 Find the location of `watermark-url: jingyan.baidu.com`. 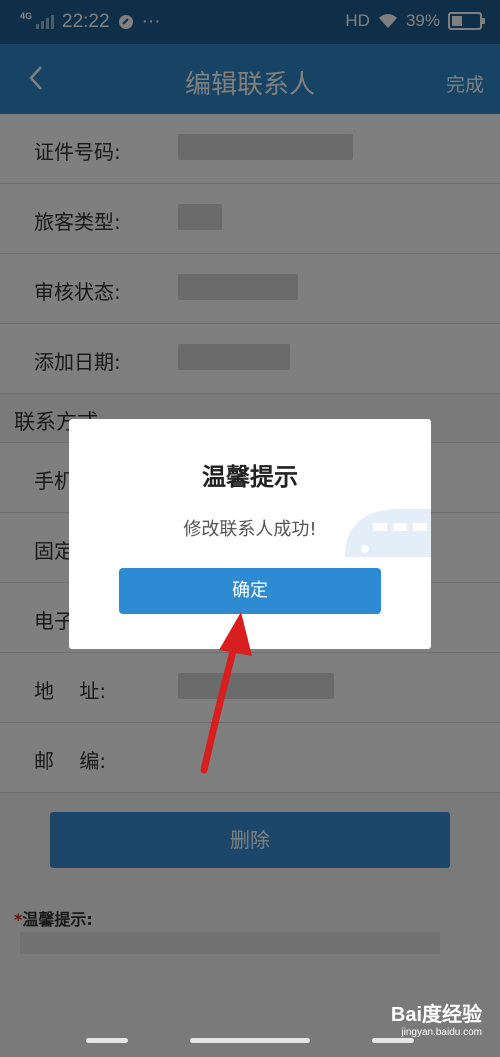

watermark-url: jingyan.baidu.com is located at coordinates (441, 1032).